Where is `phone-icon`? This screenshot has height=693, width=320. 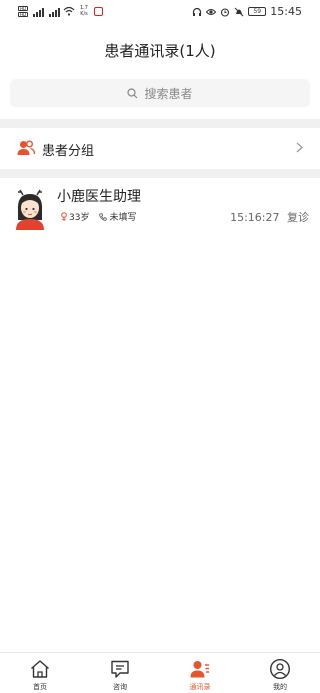
phone-icon is located at coordinates (103, 216).